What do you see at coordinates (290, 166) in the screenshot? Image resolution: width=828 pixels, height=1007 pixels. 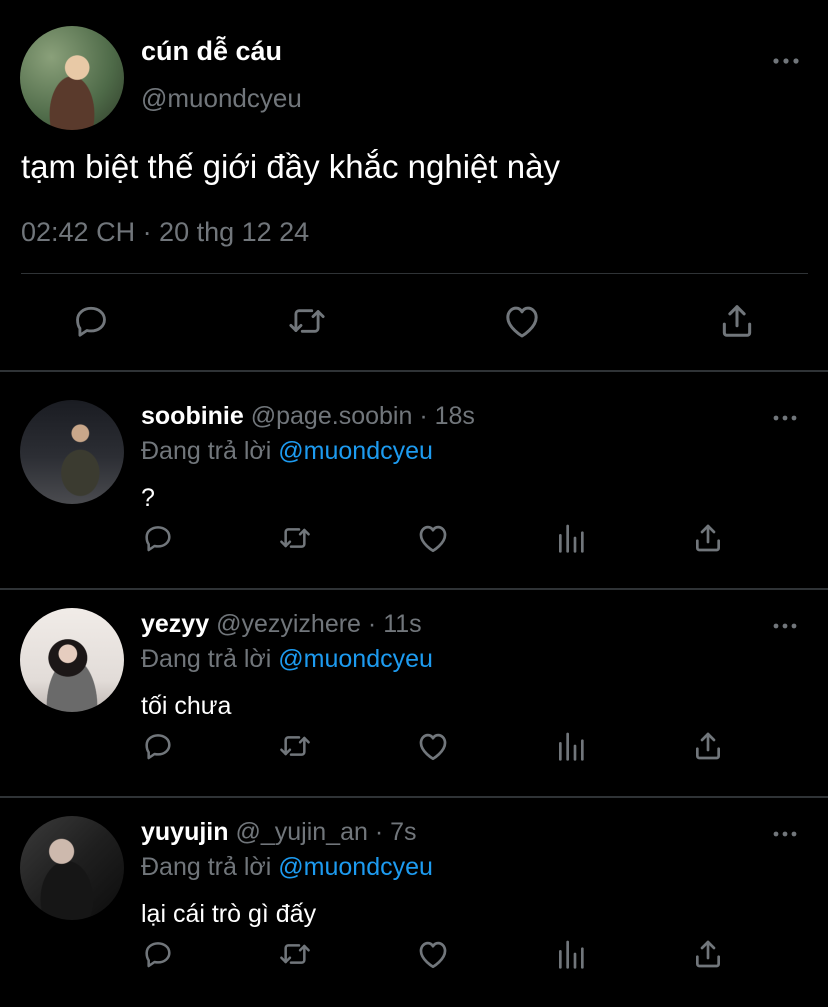 I see `tweet-text: tạm biệt thế giới đầy khắc nghiệt này` at bounding box center [290, 166].